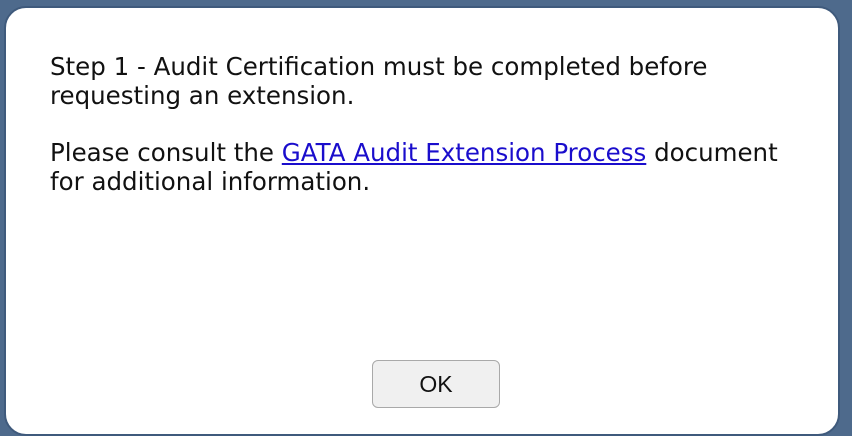 The image size is (852, 436). I want to click on consult-prefix: Please consult the, so click(166, 152).